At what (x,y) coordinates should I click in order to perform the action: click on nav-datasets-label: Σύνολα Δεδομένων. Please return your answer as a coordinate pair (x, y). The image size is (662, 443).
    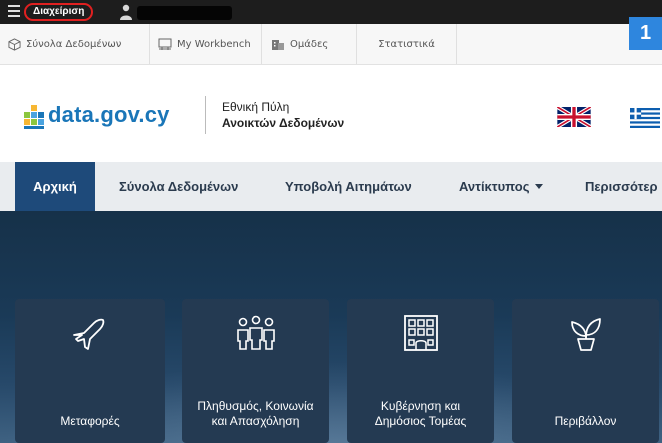
    Looking at the image, I should click on (179, 186).